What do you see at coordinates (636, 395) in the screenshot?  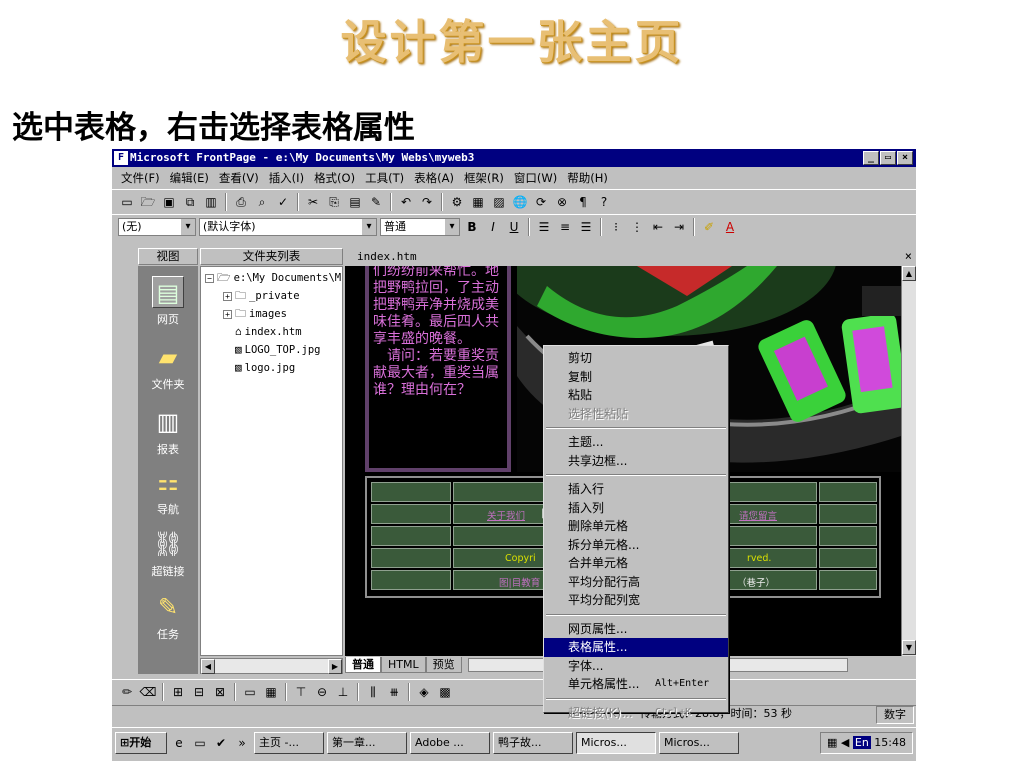 I see `menu-item-paste: 粘贴` at bounding box center [636, 395].